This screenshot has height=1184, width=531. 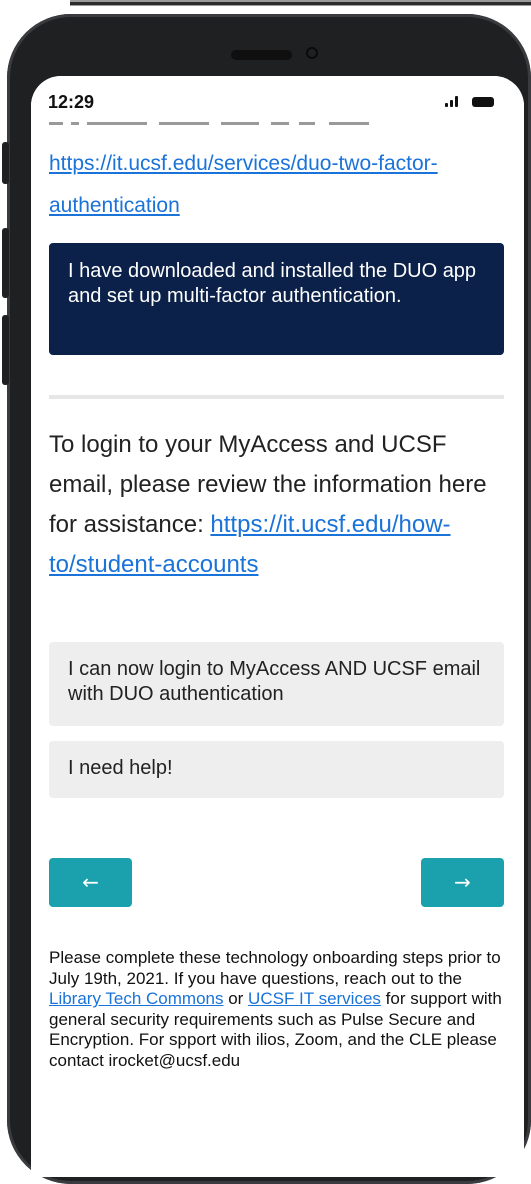 What do you see at coordinates (454, 101) in the screenshot?
I see `signal-icon` at bounding box center [454, 101].